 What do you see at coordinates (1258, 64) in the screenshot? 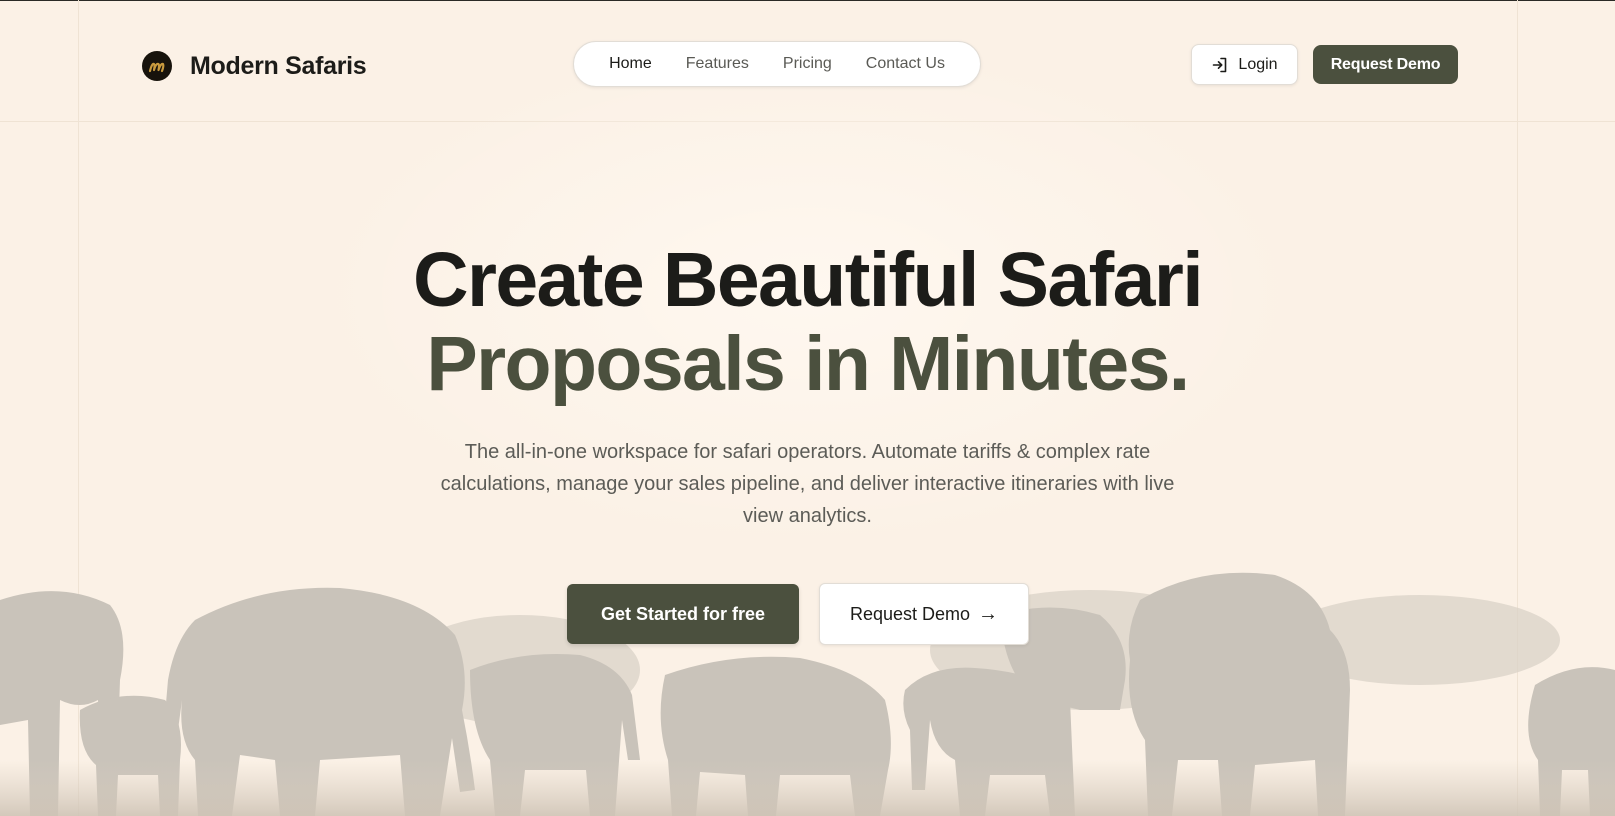
I see `login-label: Login` at bounding box center [1258, 64].